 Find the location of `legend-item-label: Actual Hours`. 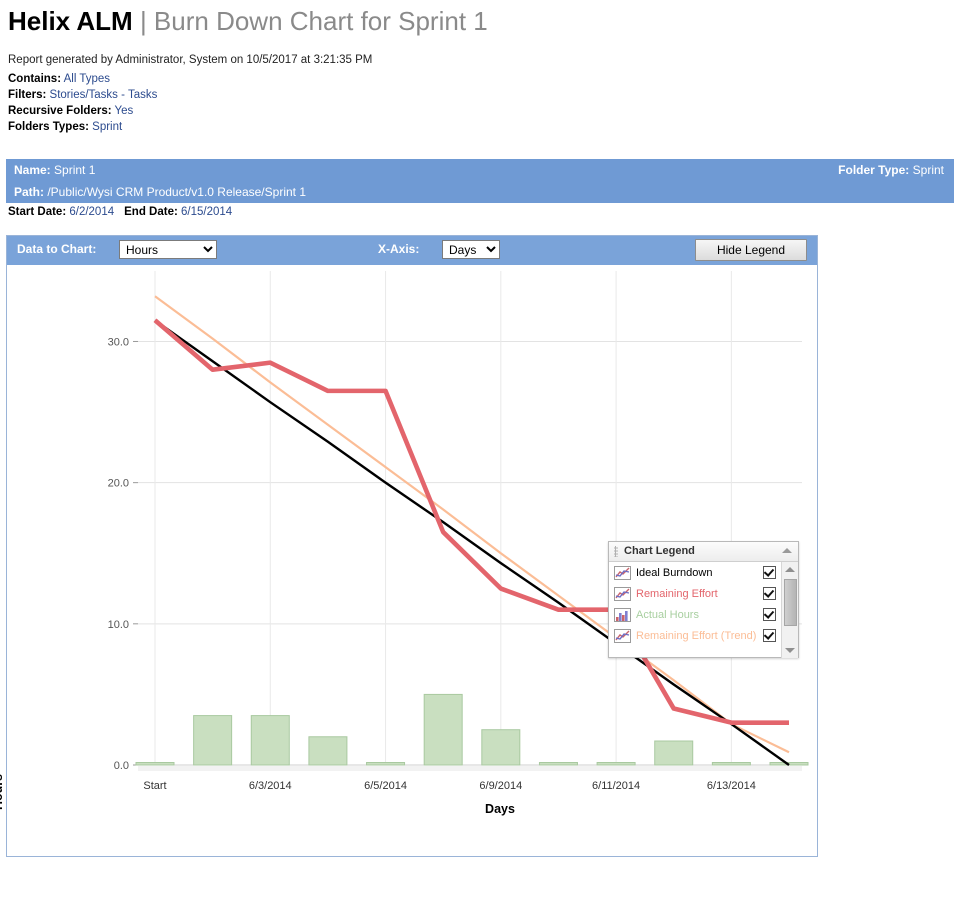

legend-item-label: Actual Hours is located at coordinates (667, 614).